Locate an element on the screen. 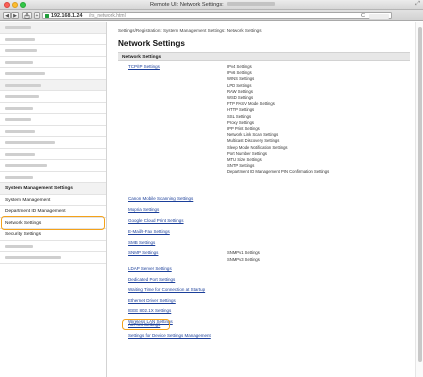  sidebar-item-system-management: System Management is located at coordinates (53, 200).